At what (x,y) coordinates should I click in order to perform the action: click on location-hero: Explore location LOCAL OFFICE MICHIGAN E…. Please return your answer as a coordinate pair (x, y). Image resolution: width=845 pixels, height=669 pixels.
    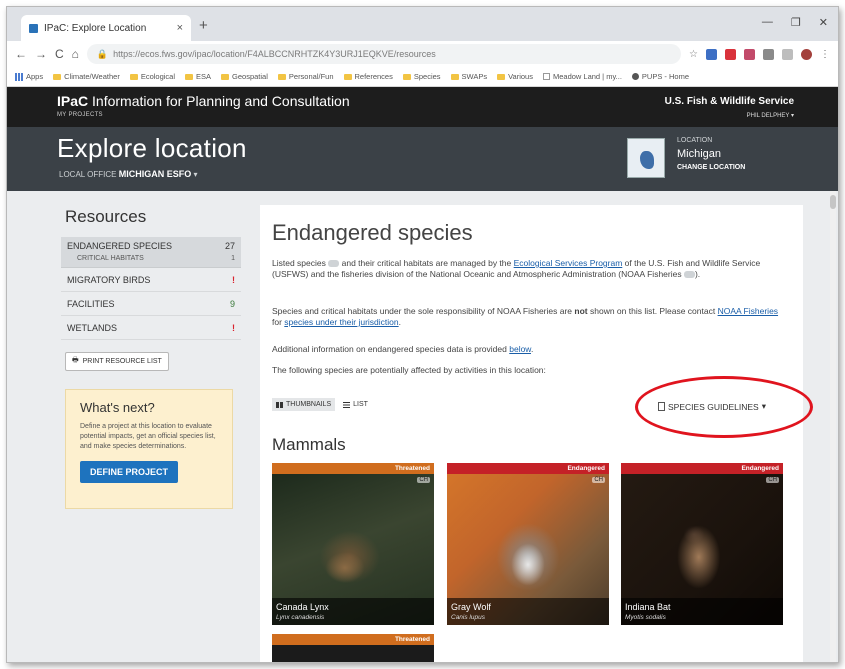
    Looking at the image, I should click on (422, 159).